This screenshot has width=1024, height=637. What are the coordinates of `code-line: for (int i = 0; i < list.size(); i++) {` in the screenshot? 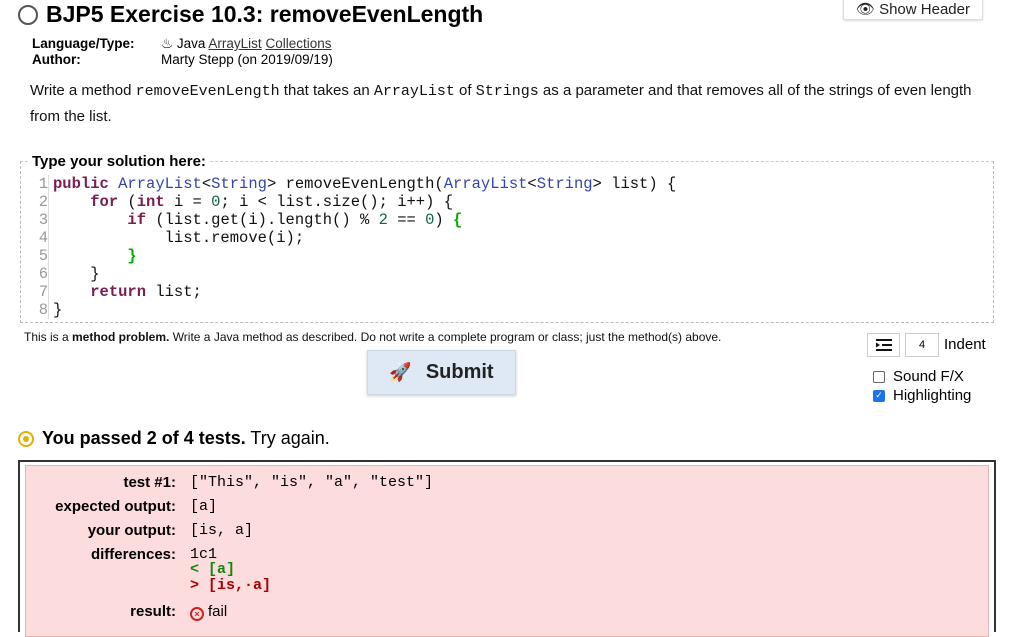 It's located at (364, 202).